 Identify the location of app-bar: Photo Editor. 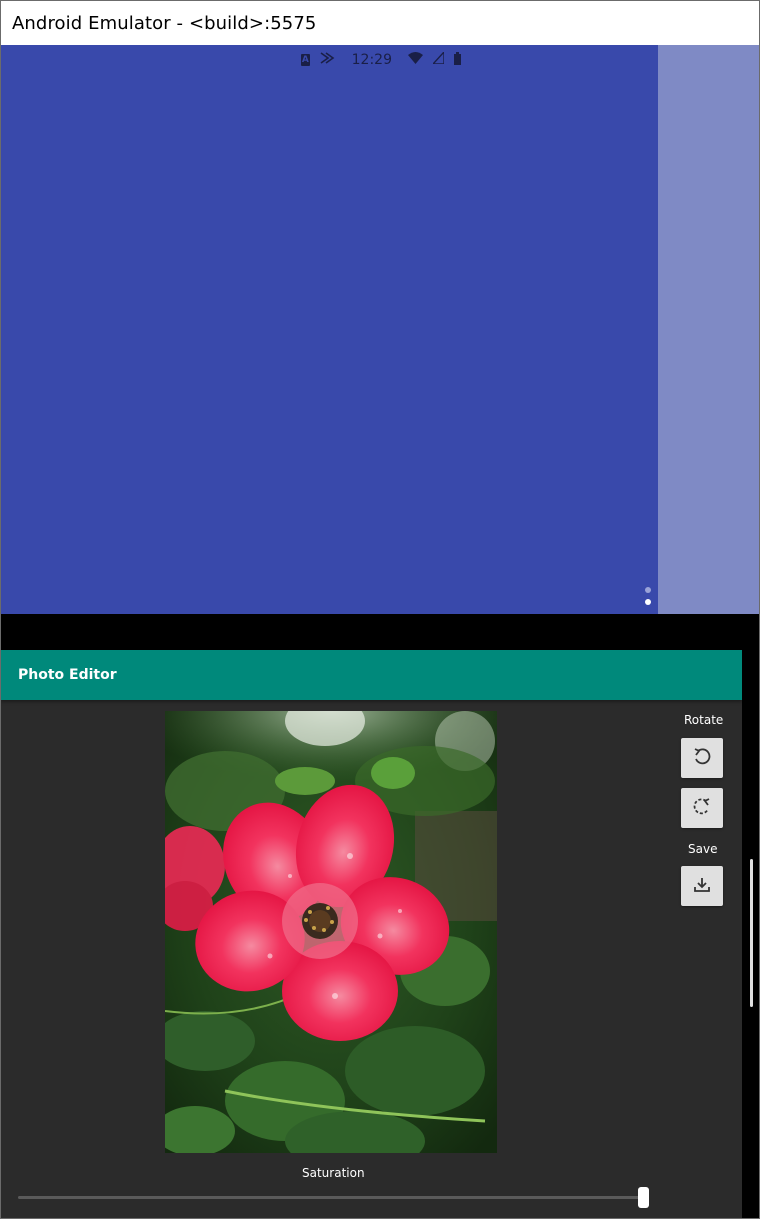
(371, 675).